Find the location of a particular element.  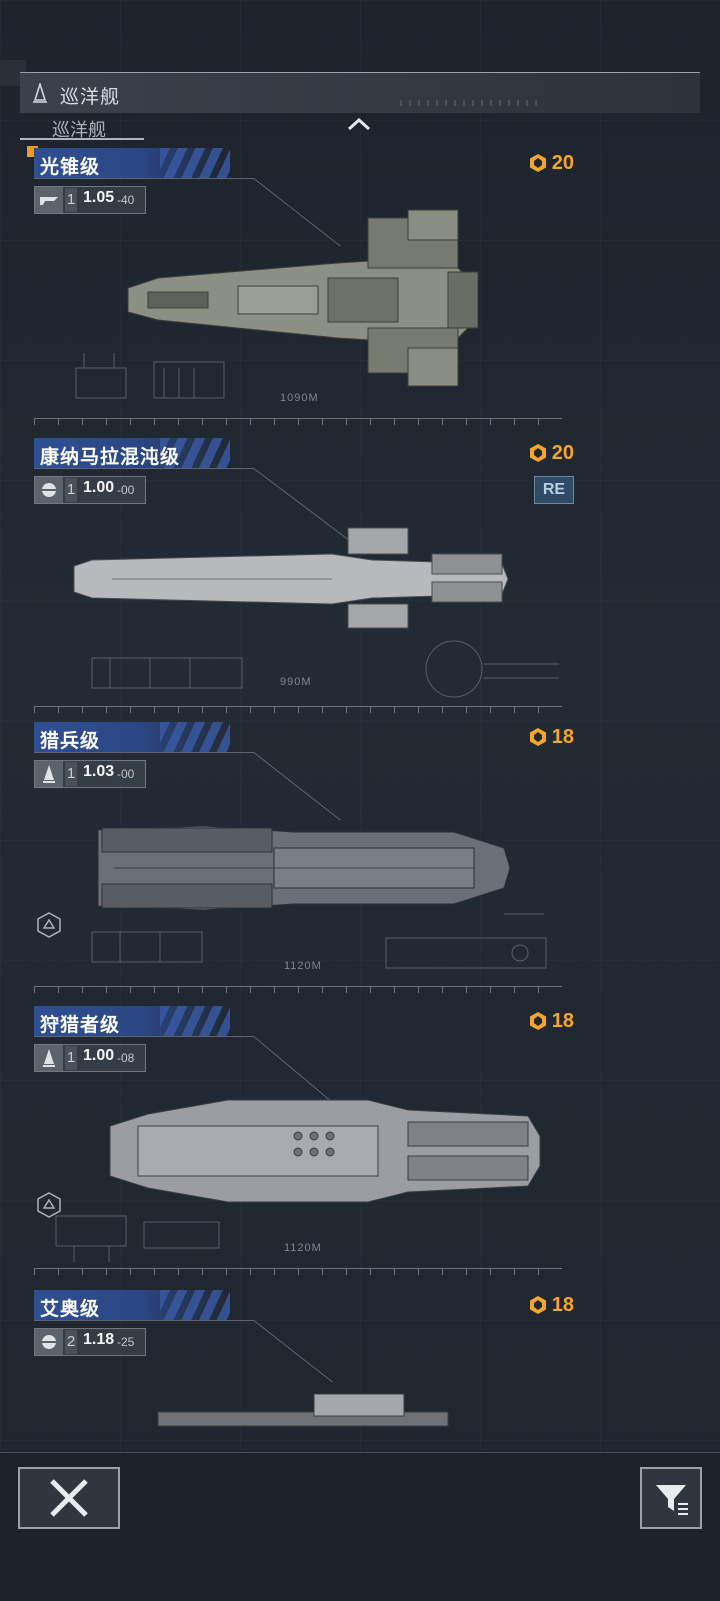

ship-card-guangzhui: 光锥级 1 1.05 -40 20 1090M is located at coordinates (304, 293).